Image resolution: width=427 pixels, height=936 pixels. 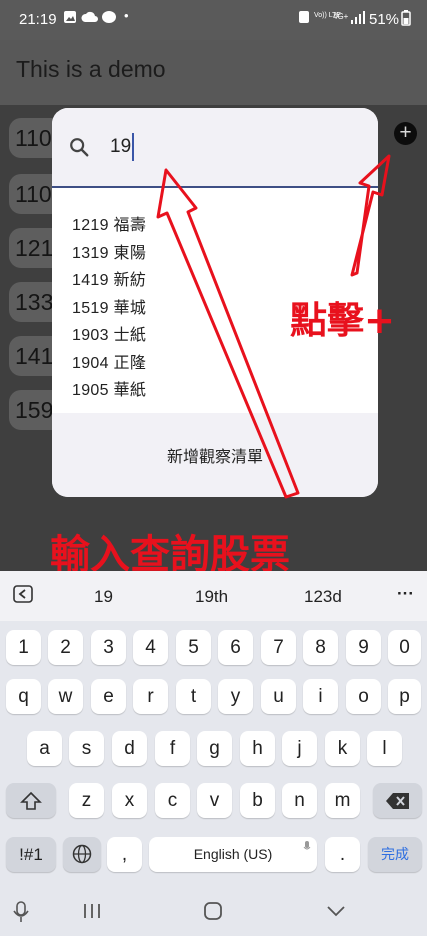 What do you see at coordinates (336, 913) in the screenshot?
I see `back-chevron-down-icon` at bounding box center [336, 913].